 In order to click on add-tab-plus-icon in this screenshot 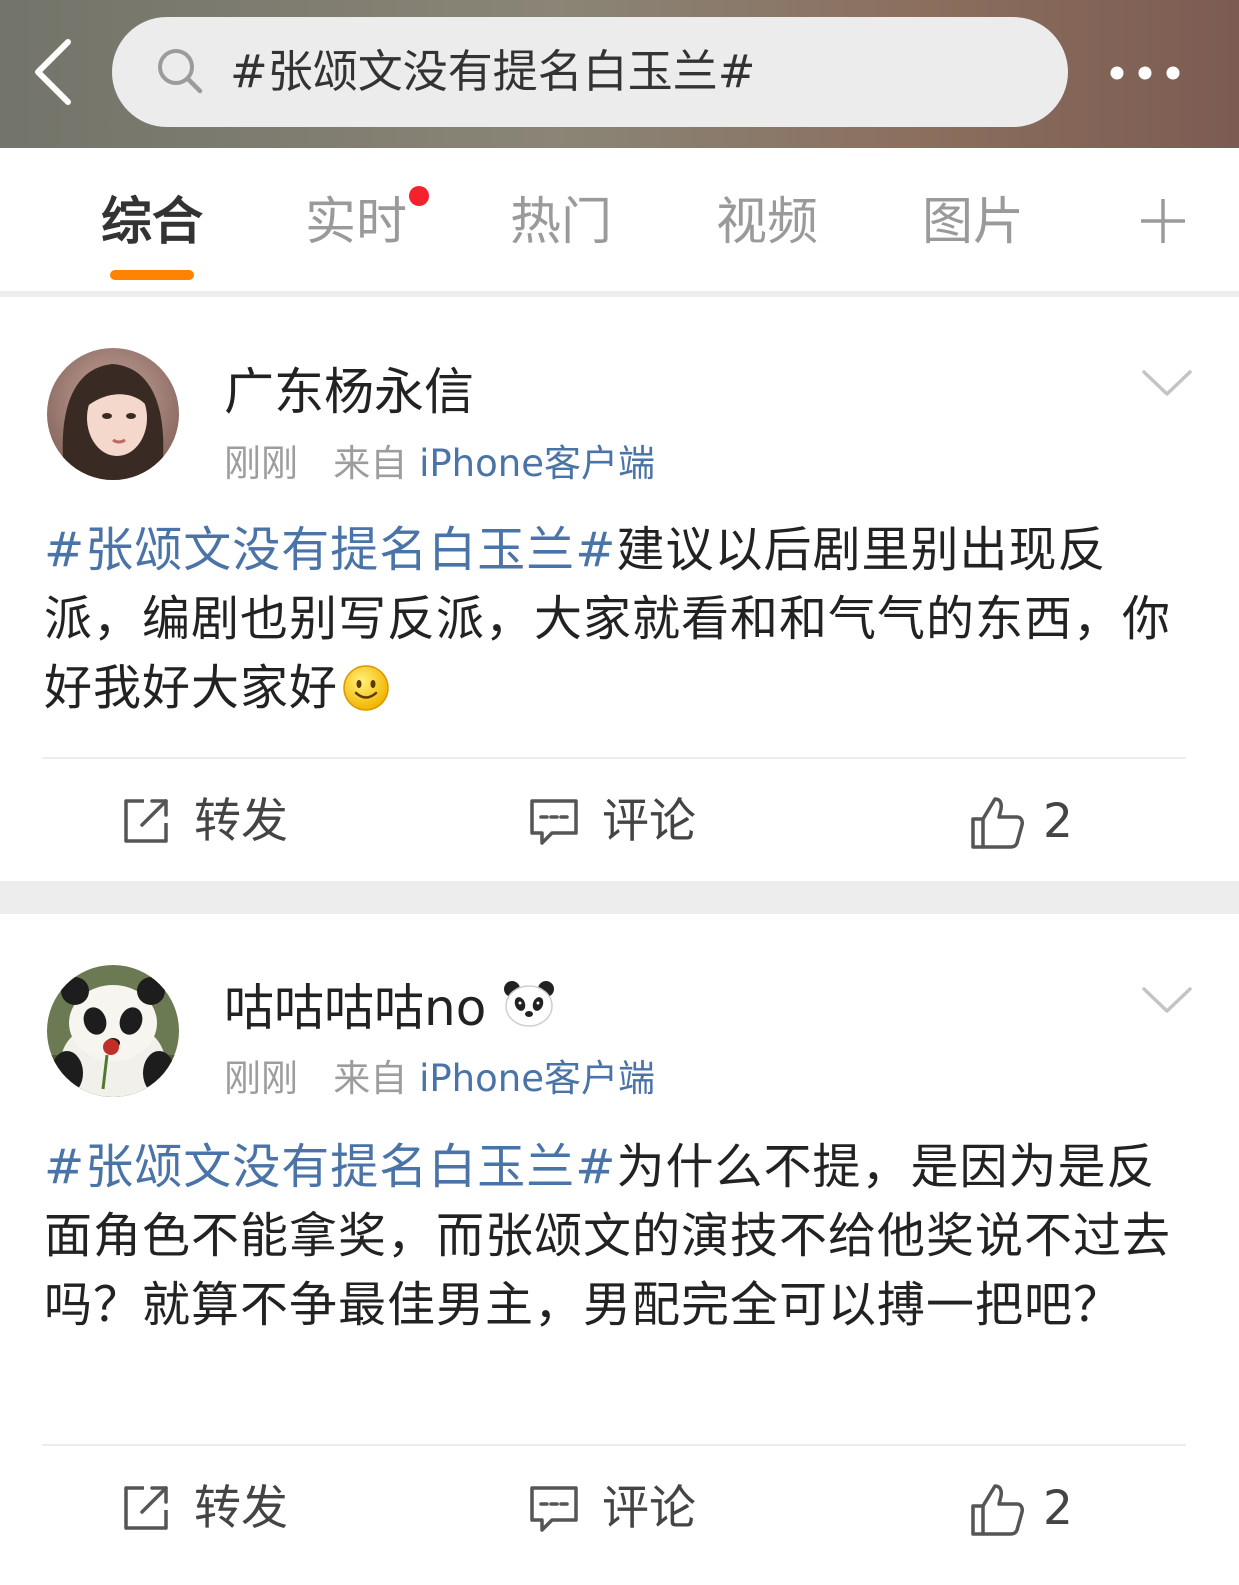, I will do `click(1163, 221)`.